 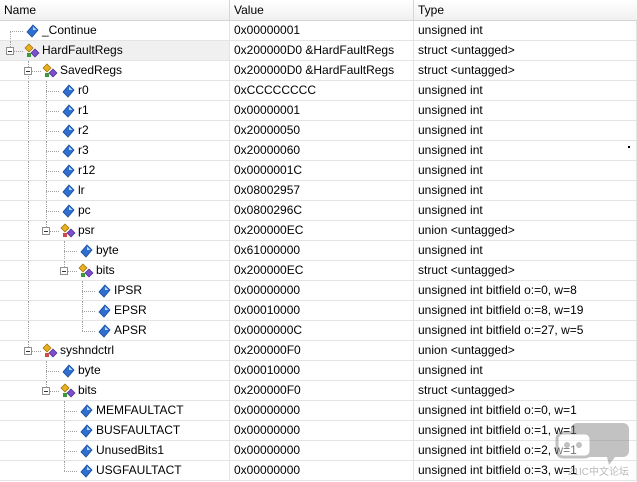 What do you see at coordinates (322, 211) in the screenshot?
I see `value-cell: 0x0800296C` at bounding box center [322, 211].